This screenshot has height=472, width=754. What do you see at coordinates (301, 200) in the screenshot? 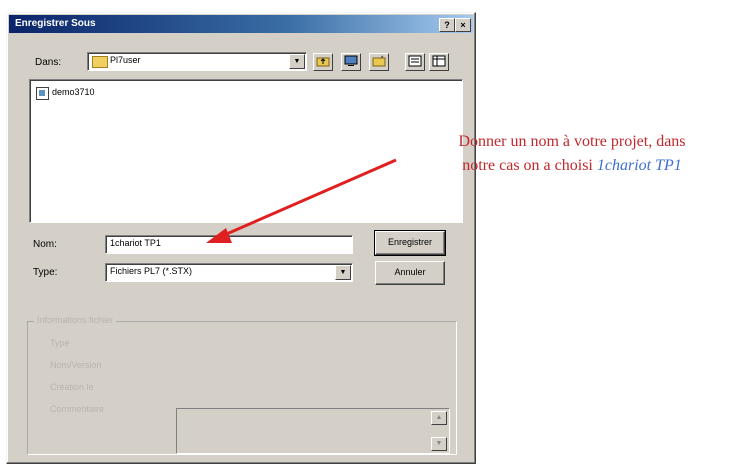
I see `annotation-arrow` at bounding box center [301, 200].